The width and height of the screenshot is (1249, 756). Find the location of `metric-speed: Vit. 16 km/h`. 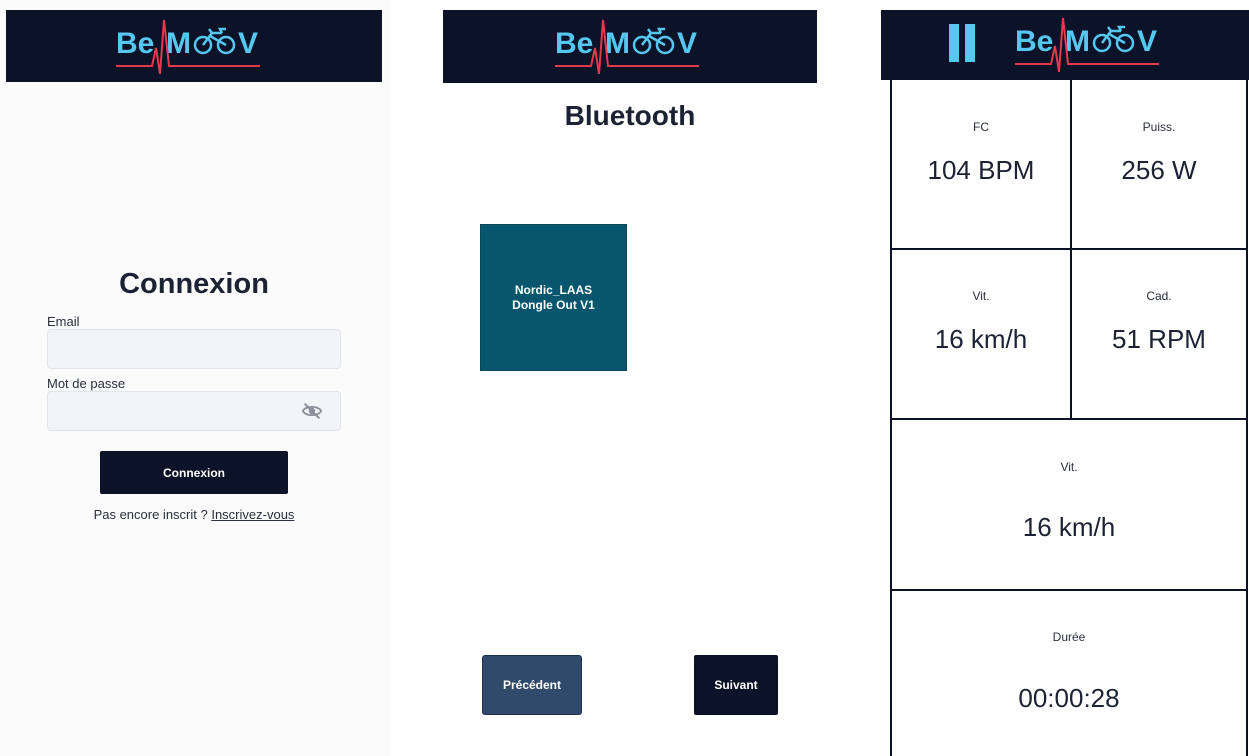

metric-speed: Vit. 16 km/h is located at coordinates (981, 334).